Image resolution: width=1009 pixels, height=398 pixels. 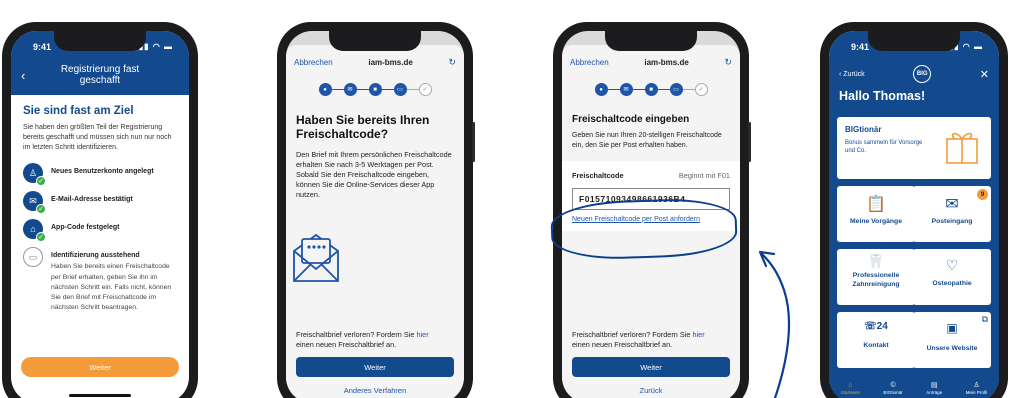 What do you see at coordinates (32, 75) in the screenshot?
I see `back-chevron-icon: ‹` at bounding box center [32, 75].